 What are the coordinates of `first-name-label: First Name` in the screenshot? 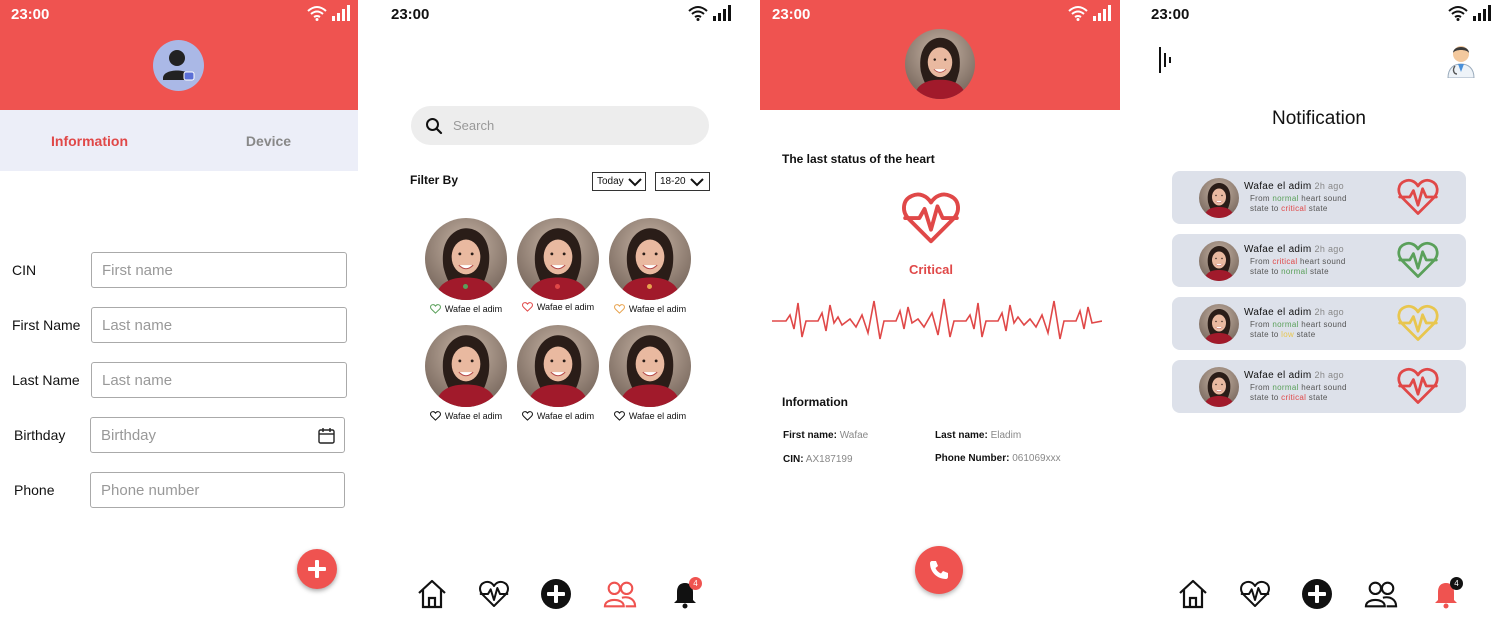 It's located at (46, 325).